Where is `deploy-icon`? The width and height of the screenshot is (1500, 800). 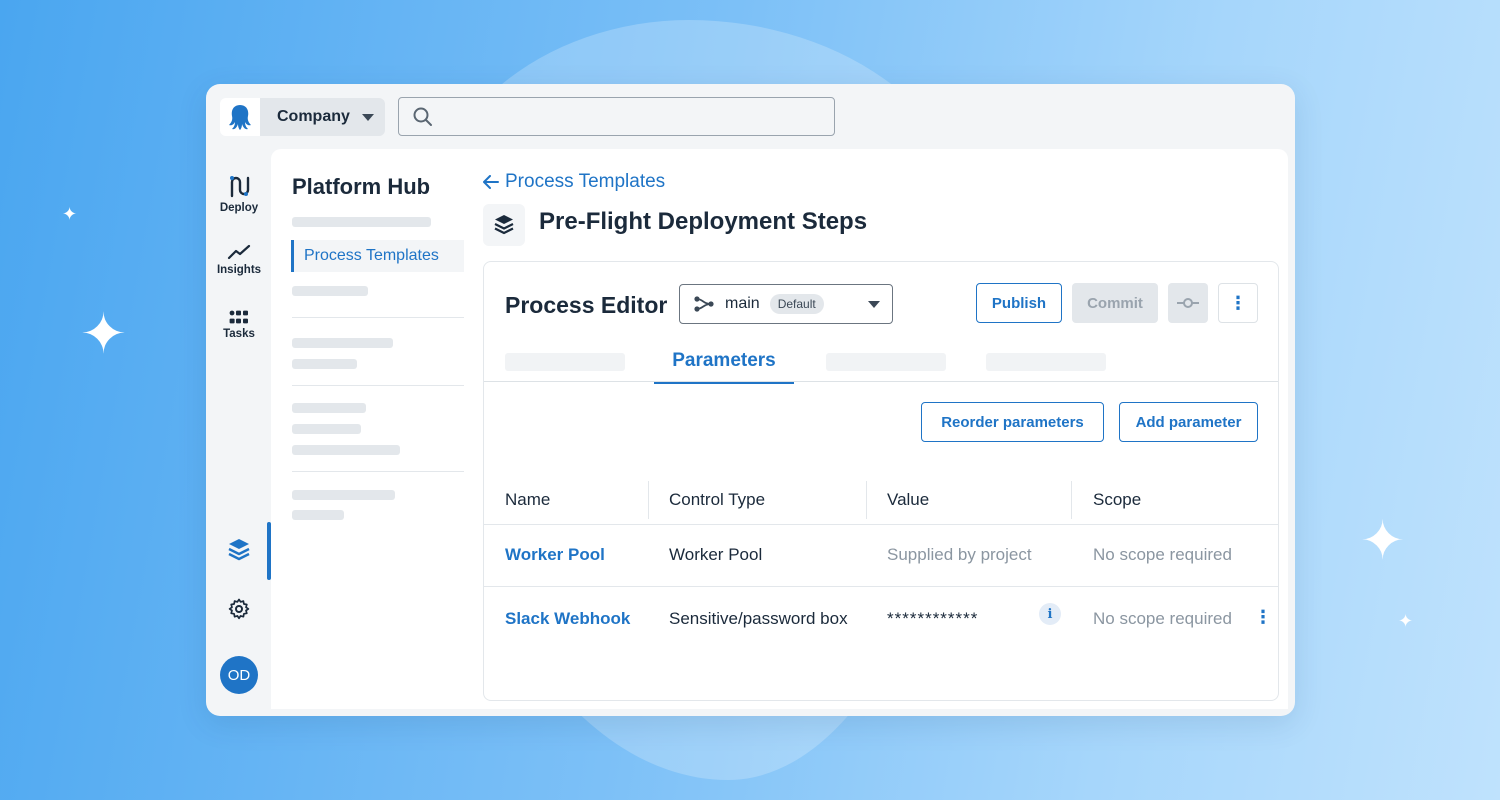
deploy-icon is located at coordinates (240, 187).